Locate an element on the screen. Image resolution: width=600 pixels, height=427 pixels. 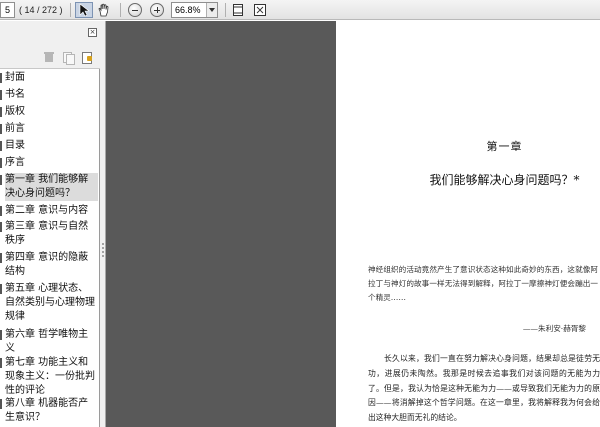
bookmark-label: 第四章 意识的隐蔽结构 is located at coordinates (47, 264).